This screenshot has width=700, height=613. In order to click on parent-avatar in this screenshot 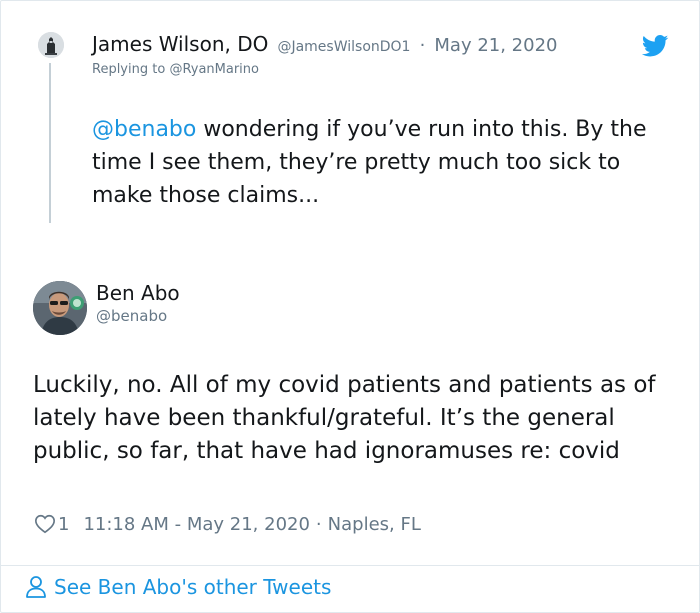, I will do `click(51, 45)`.